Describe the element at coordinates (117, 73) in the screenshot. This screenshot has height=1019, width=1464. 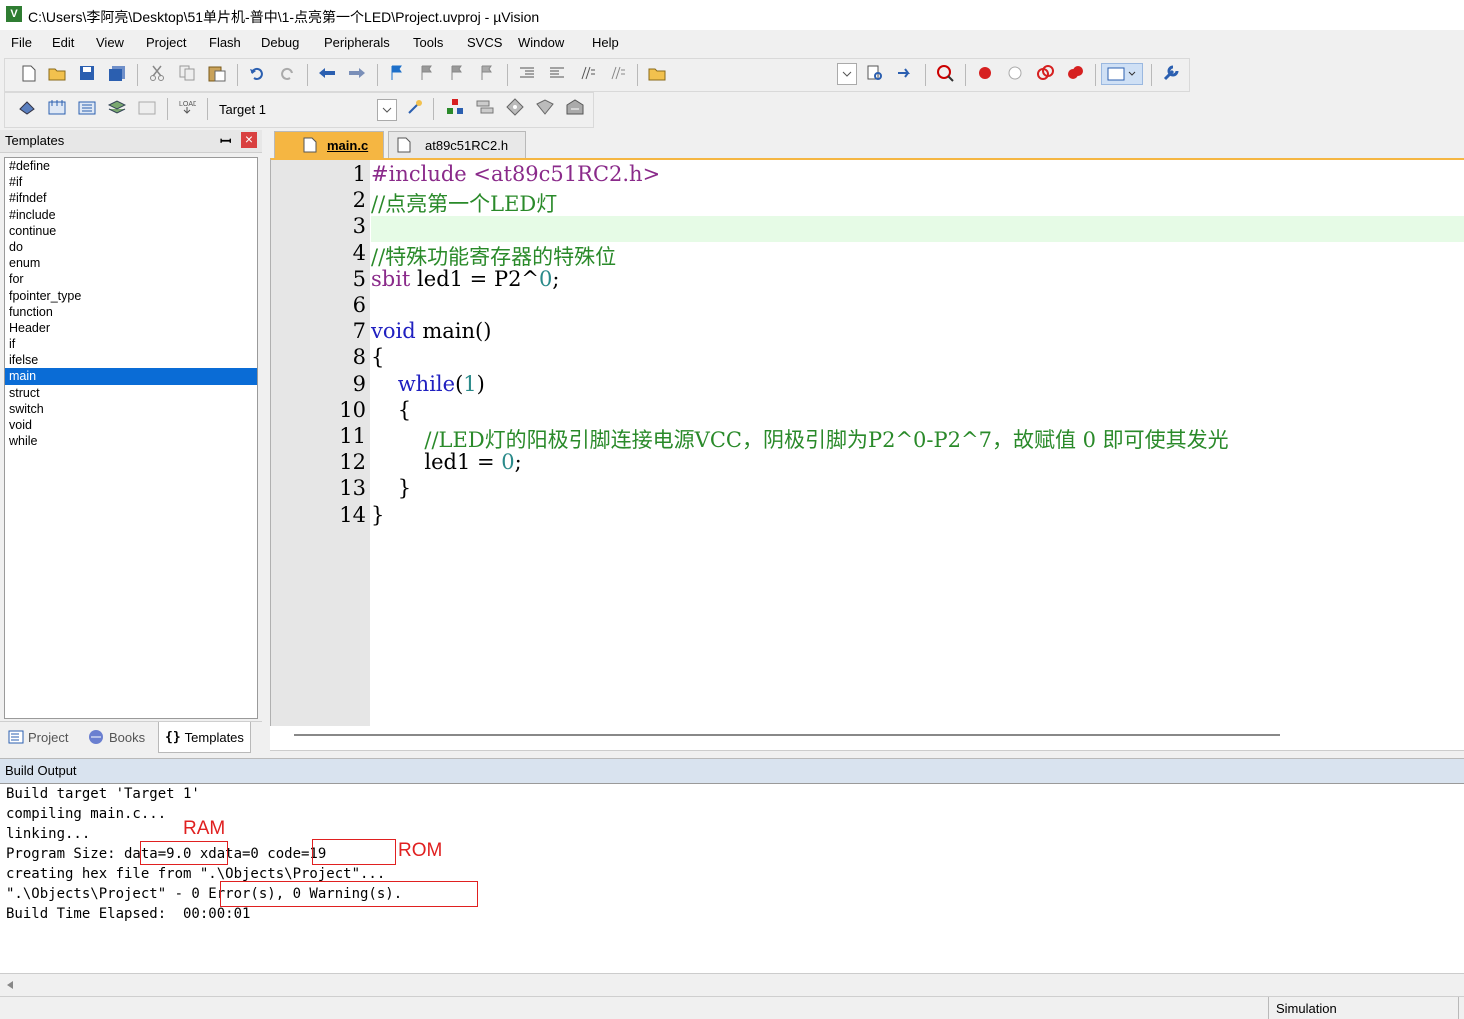
I see `save-all-icon` at that location.